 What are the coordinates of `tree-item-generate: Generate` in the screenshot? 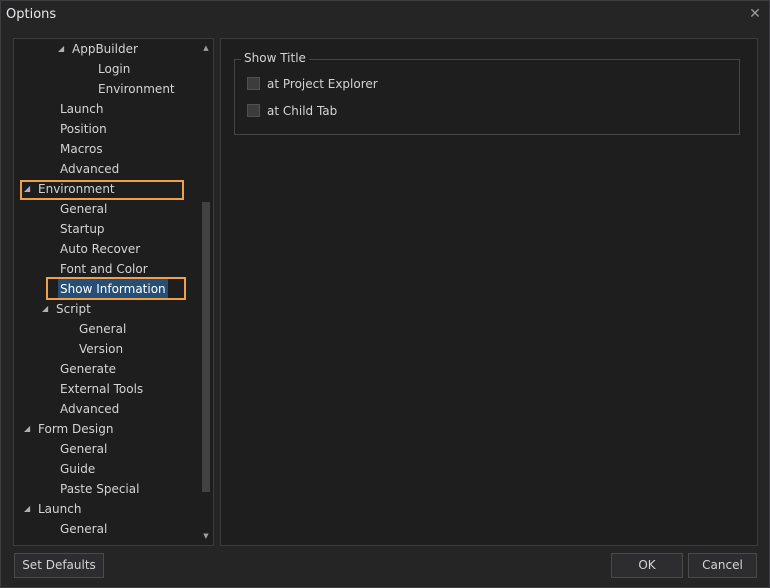 It's located at (88, 369).